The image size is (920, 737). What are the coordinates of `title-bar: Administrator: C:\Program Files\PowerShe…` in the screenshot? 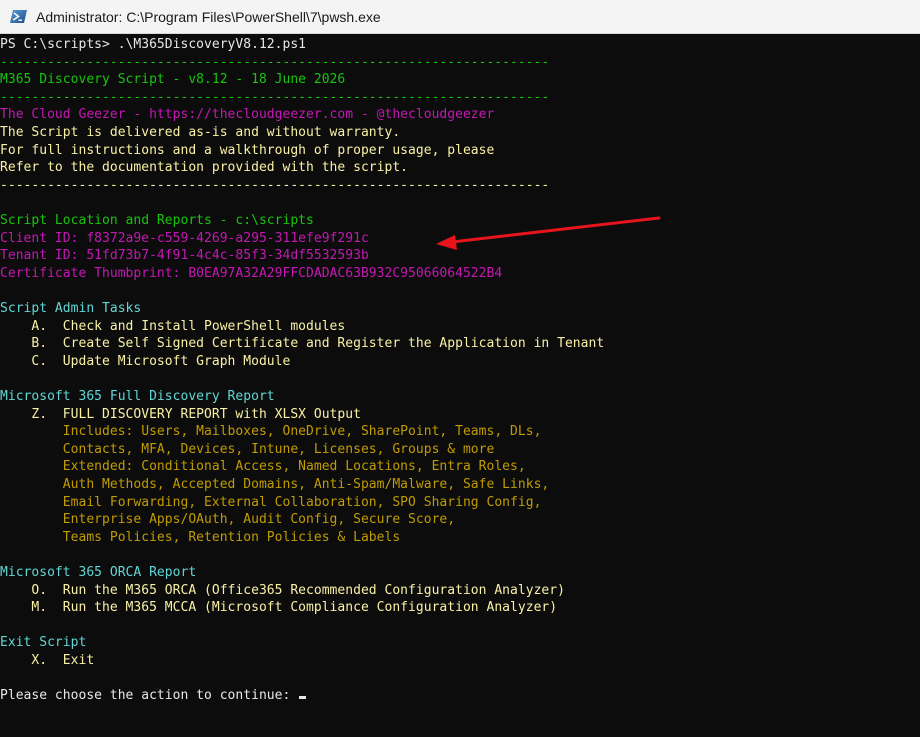 It's located at (460, 17).